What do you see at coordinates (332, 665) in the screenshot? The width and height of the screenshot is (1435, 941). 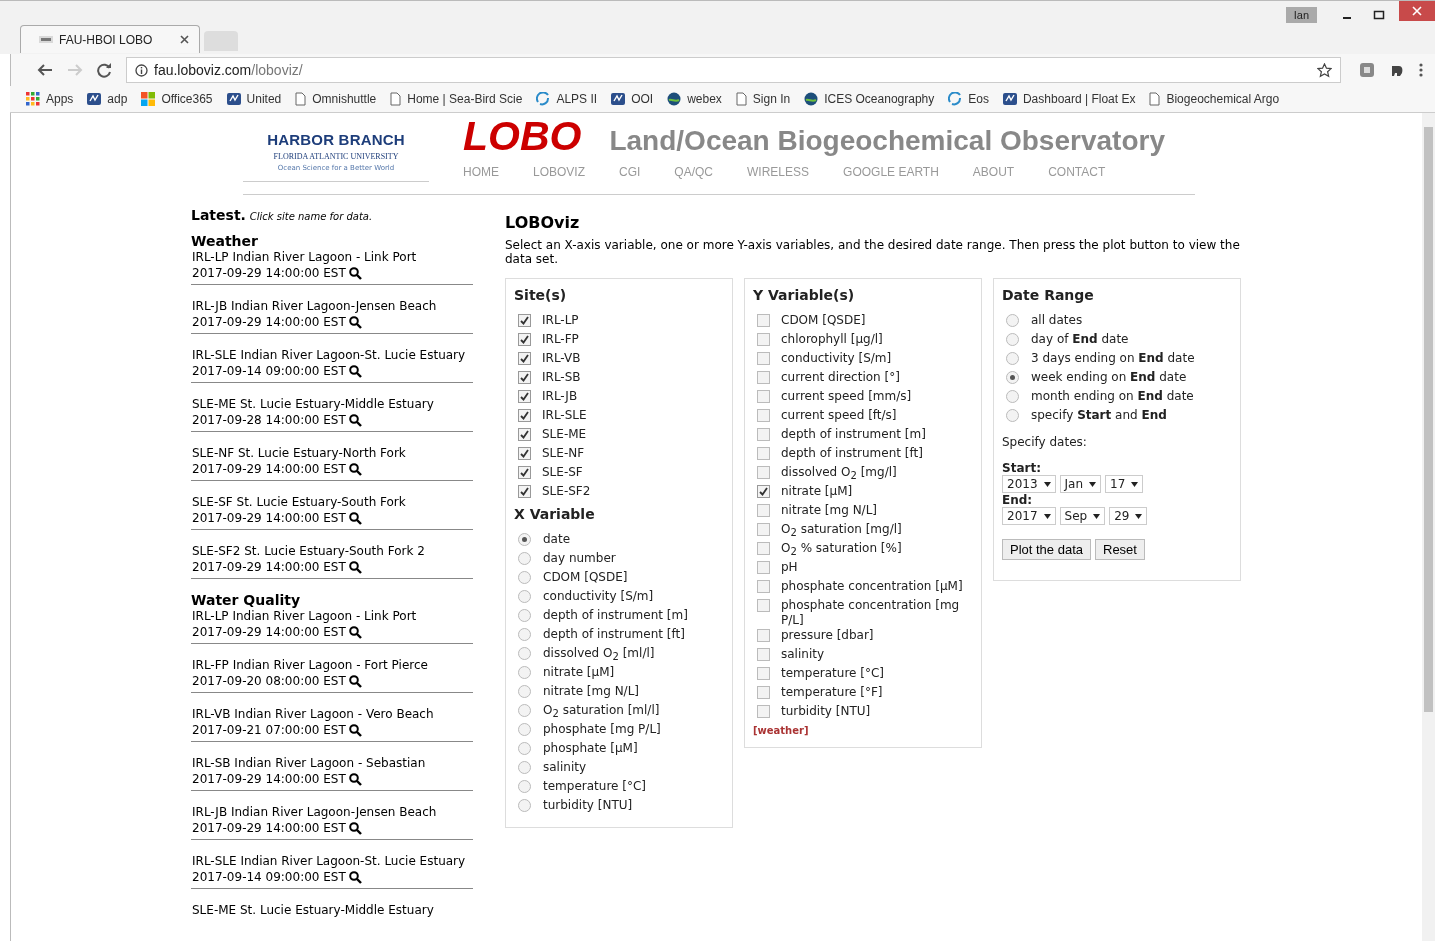 I see `site-link: IRL-FP Indian River Lagoon - Fort Pierce` at bounding box center [332, 665].